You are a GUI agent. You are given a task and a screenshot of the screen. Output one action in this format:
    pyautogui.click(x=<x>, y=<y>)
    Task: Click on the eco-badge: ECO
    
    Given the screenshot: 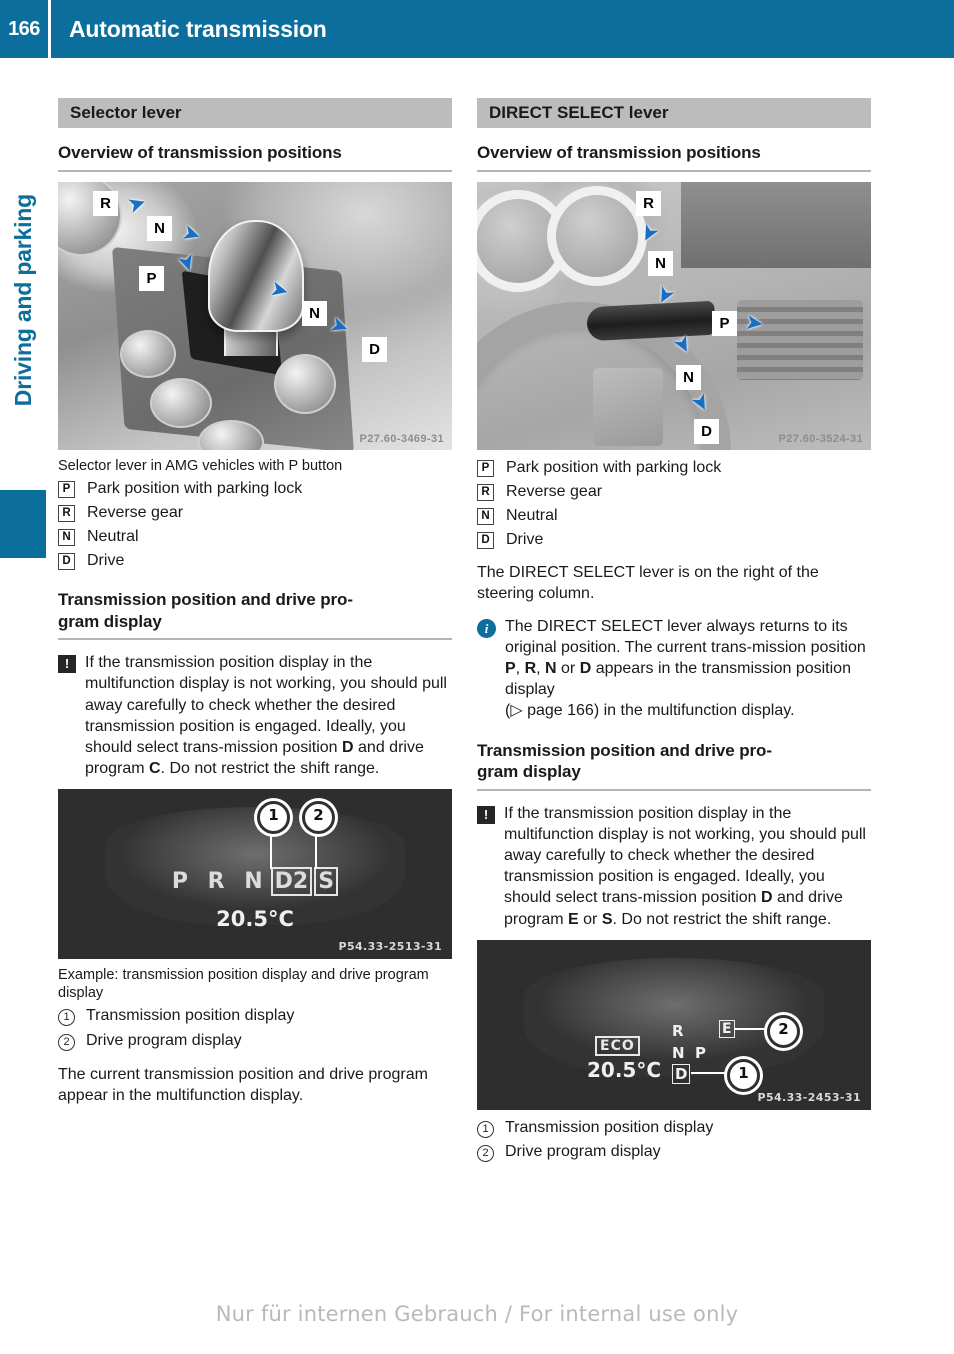 What is the action you would take?
    pyautogui.click(x=617, y=1045)
    